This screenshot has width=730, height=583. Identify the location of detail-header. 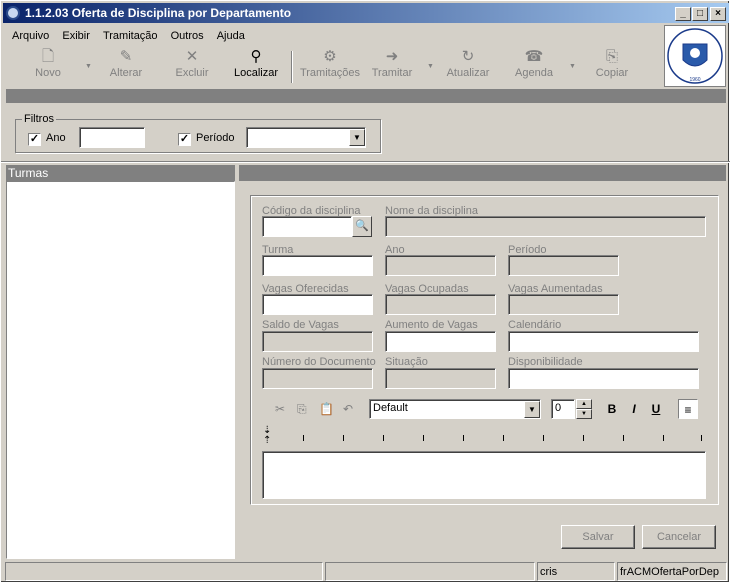
(482, 173).